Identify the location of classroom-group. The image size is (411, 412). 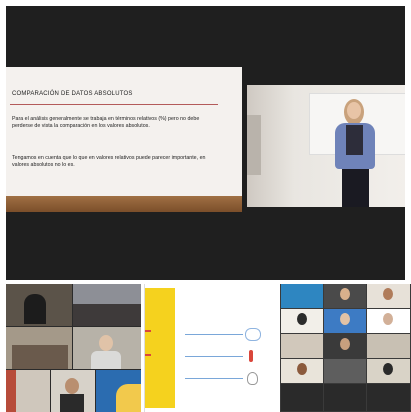
(40, 357).